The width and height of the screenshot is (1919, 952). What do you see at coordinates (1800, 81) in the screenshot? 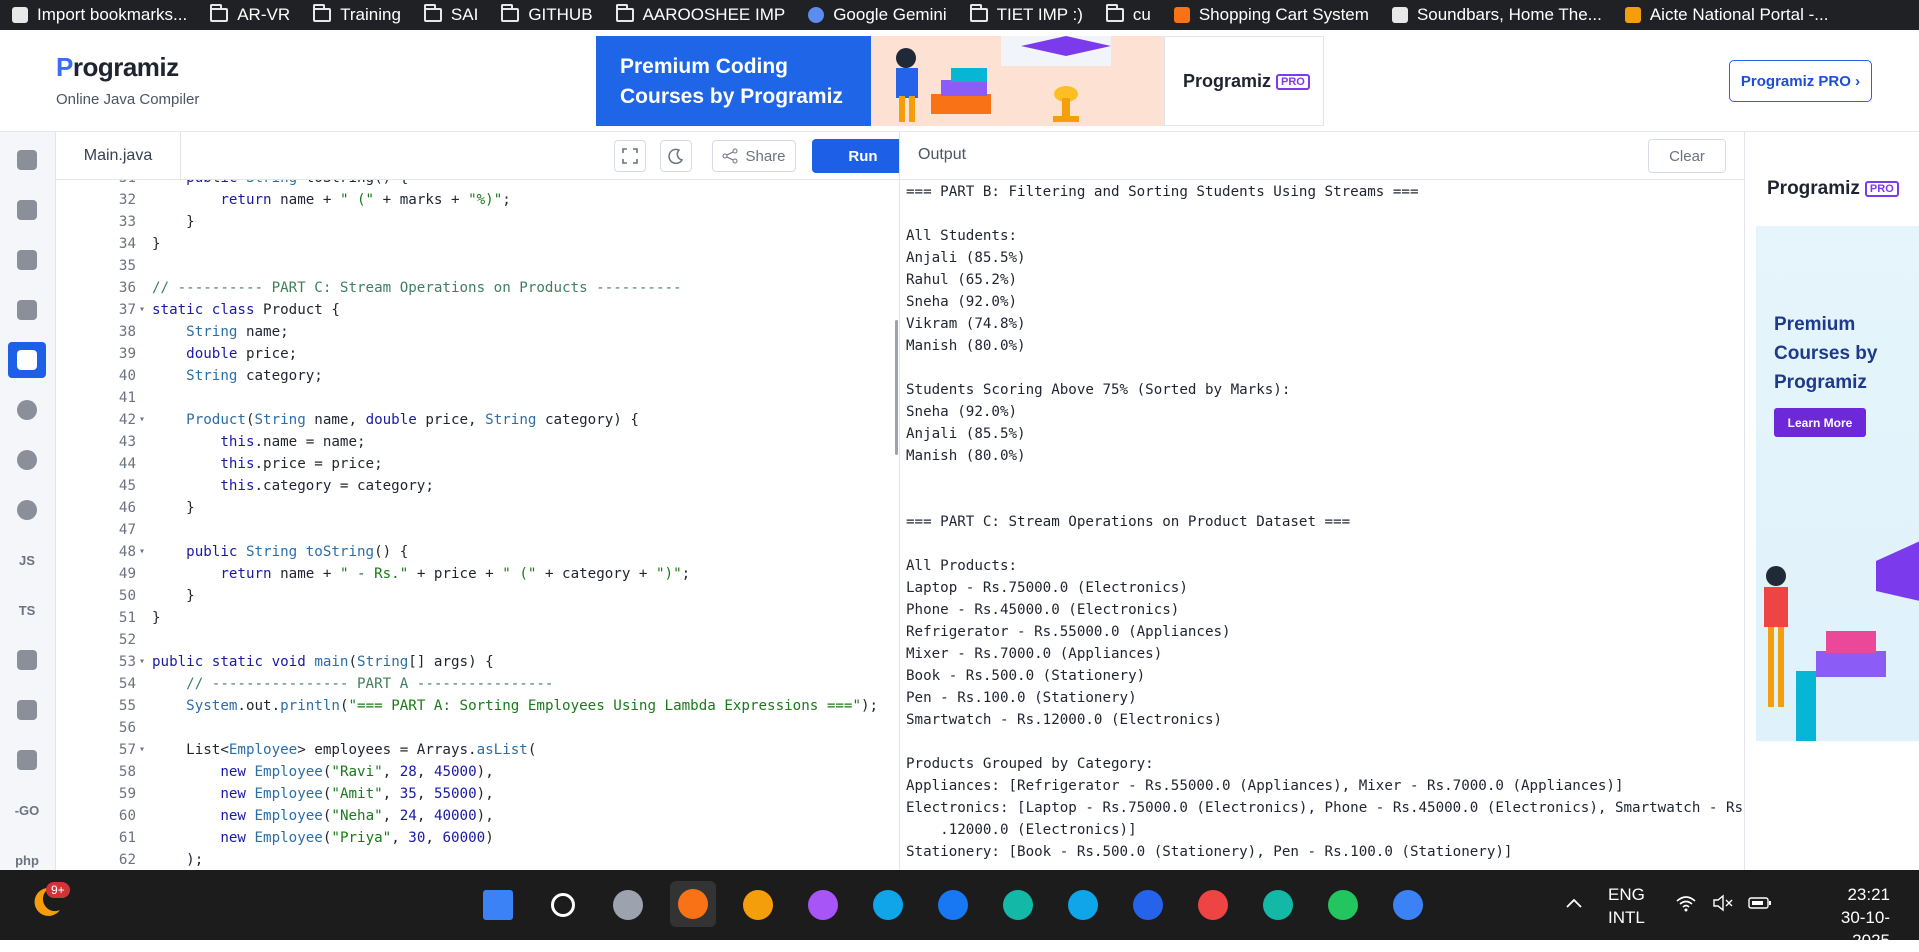
I see `programiz-pro-button: Programiz PRO ›` at bounding box center [1800, 81].